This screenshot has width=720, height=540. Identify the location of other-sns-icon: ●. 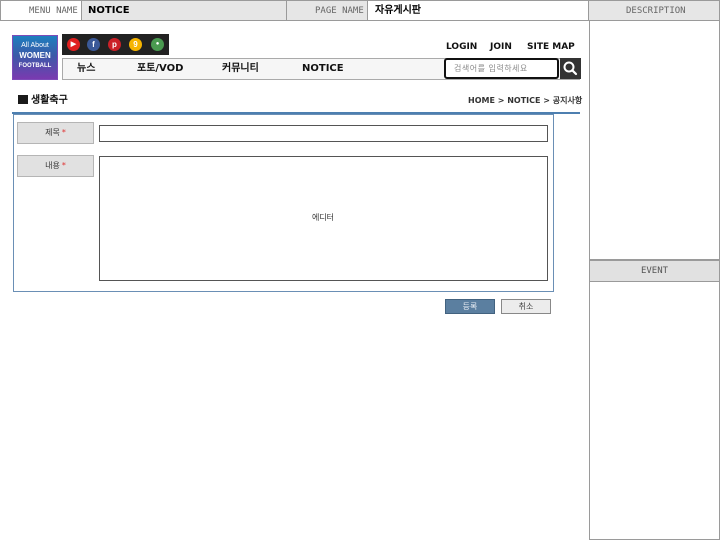
(157, 44).